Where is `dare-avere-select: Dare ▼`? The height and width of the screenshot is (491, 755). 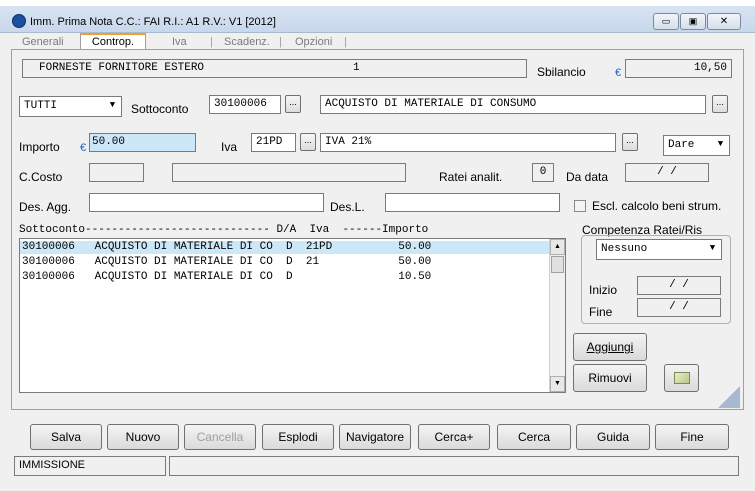 dare-avere-select: Dare ▼ is located at coordinates (696, 145).